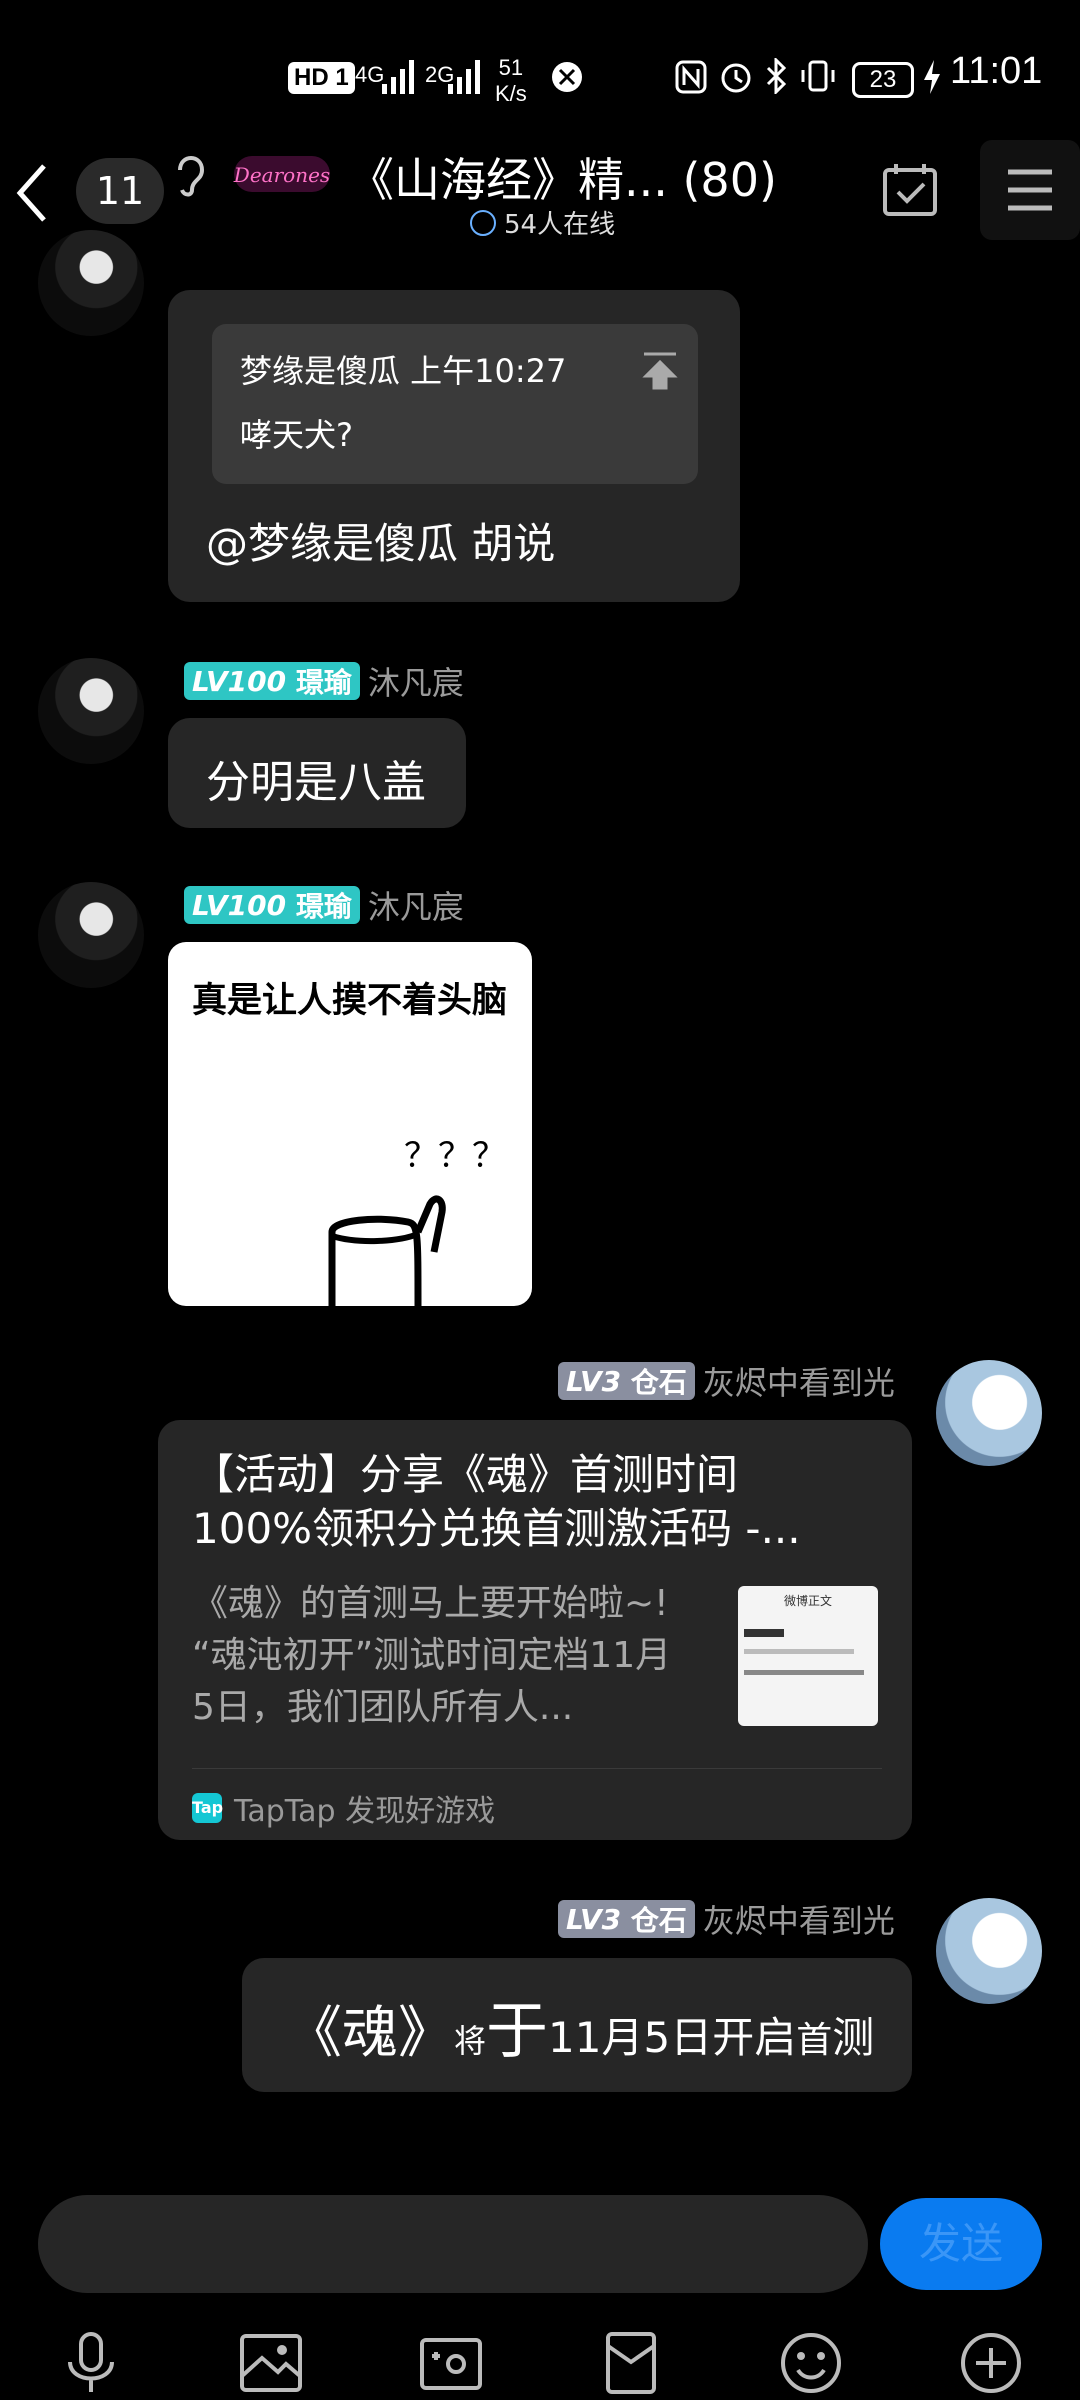  What do you see at coordinates (465, 1474) in the screenshot?
I see `card-title-line-1: 【活动】分享《魂》首测时间` at bounding box center [465, 1474].